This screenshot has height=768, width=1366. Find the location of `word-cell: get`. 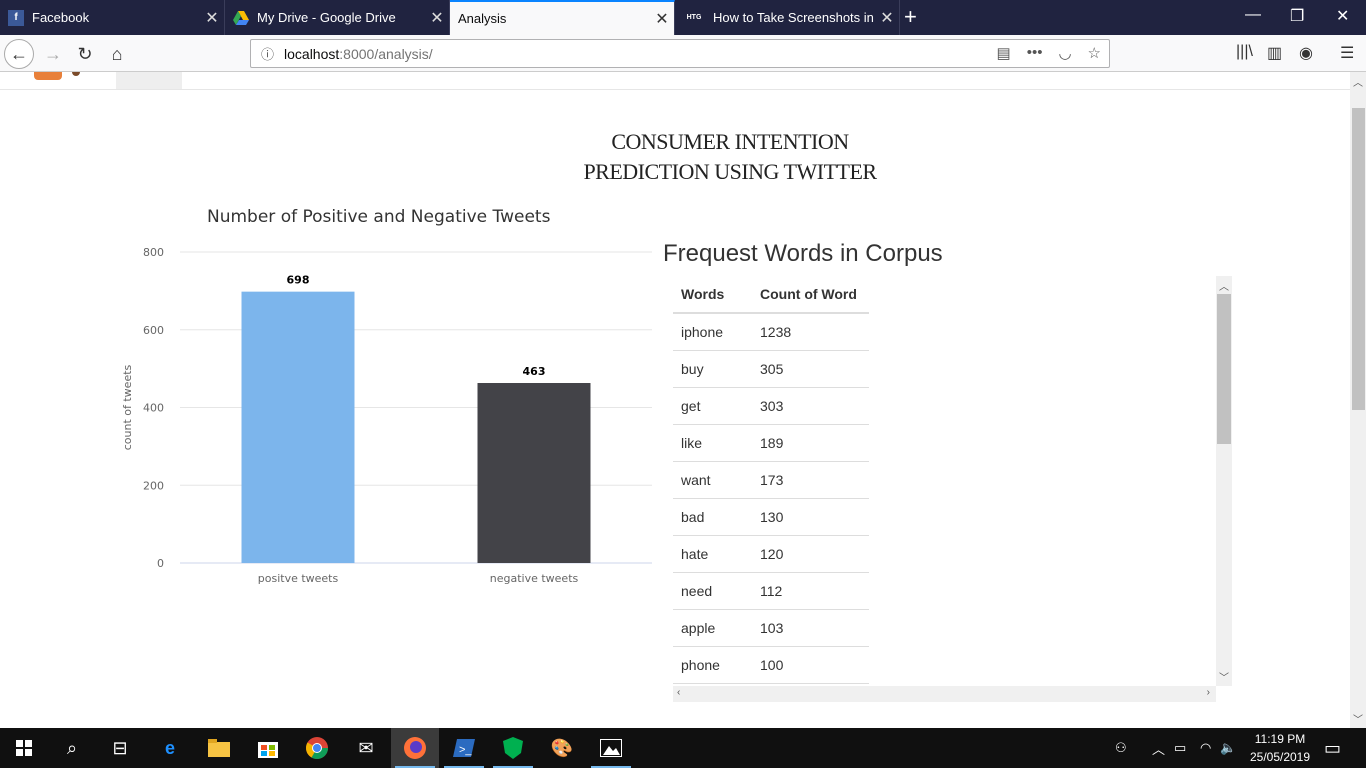

word-cell: get is located at coordinates (712, 406).